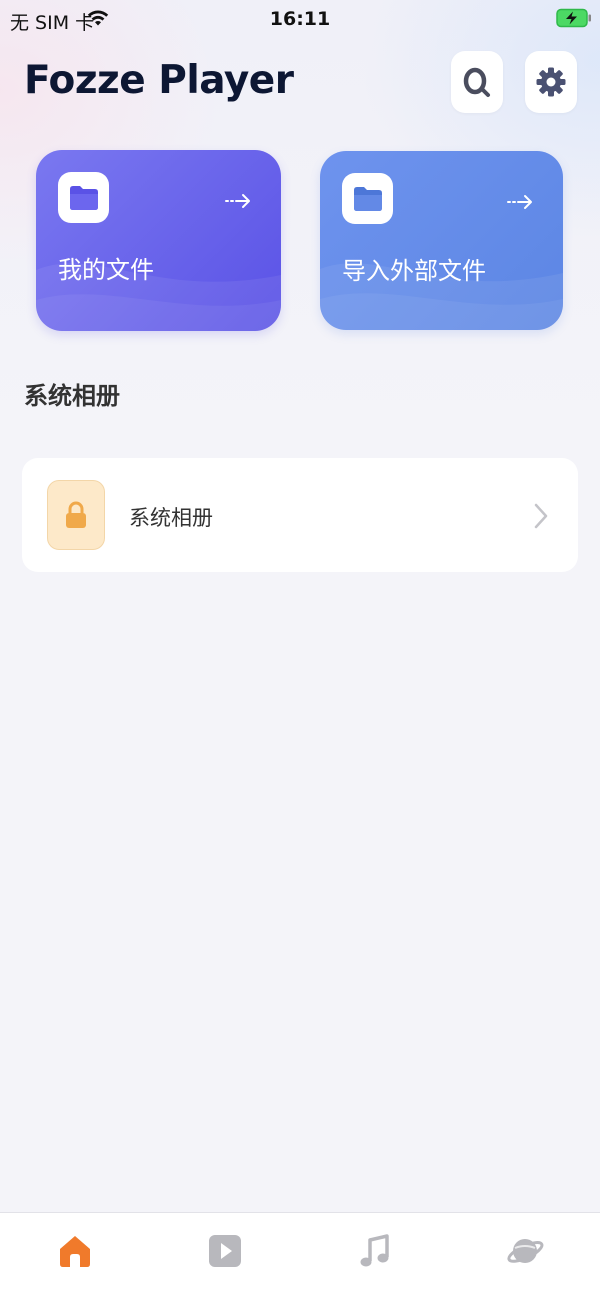  What do you see at coordinates (441, 240) in the screenshot?
I see `import-files-card: 导入外部文件` at bounding box center [441, 240].